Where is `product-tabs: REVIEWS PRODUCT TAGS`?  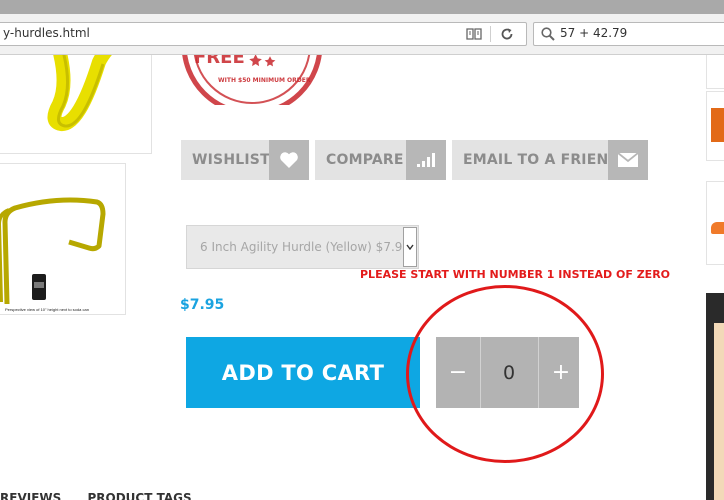 product-tabs: REVIEWS PRODUCT TAGS is located at coordinates (107, 495).